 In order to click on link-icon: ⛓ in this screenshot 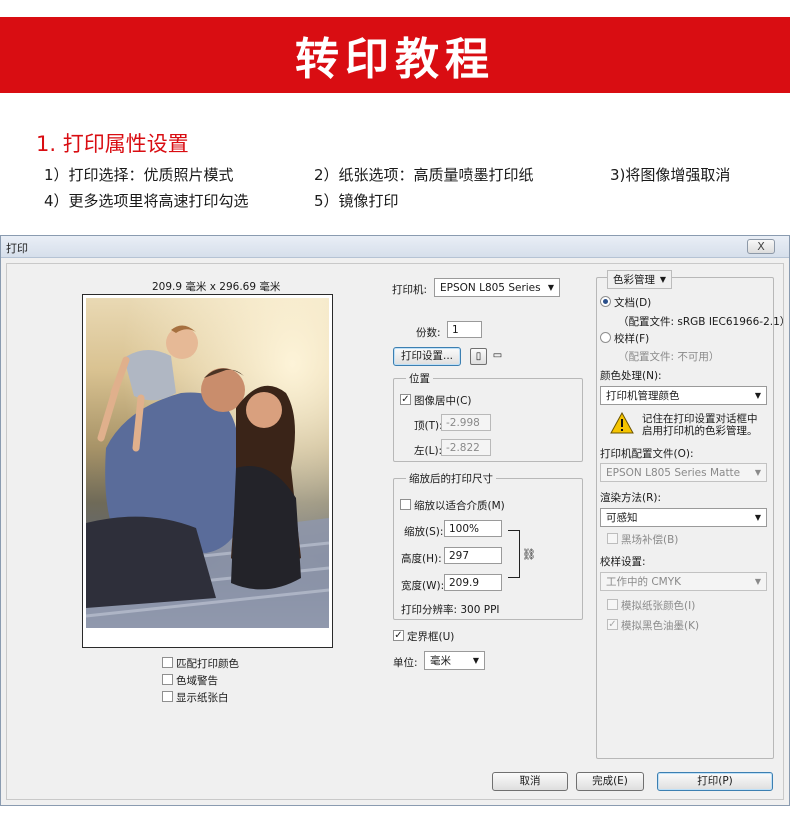, I will do `click(529, 554)`.